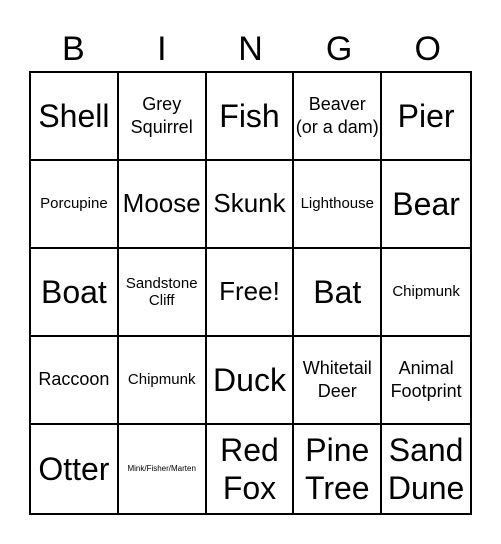 This screenshot has height=544, width=501. I want to click on bingo-cell: Beaver (or a dam), so click(338, 117).